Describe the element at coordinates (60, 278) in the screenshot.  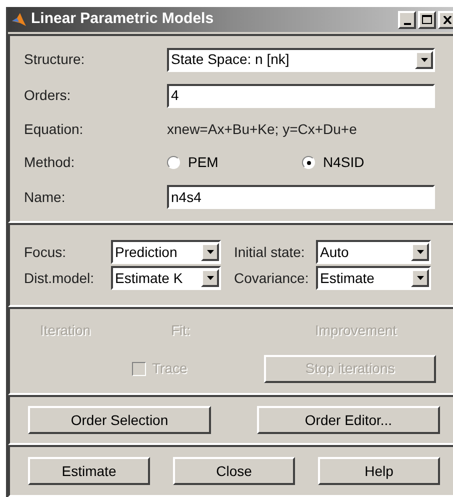
I see `field-label: Dist.model:` at that location.